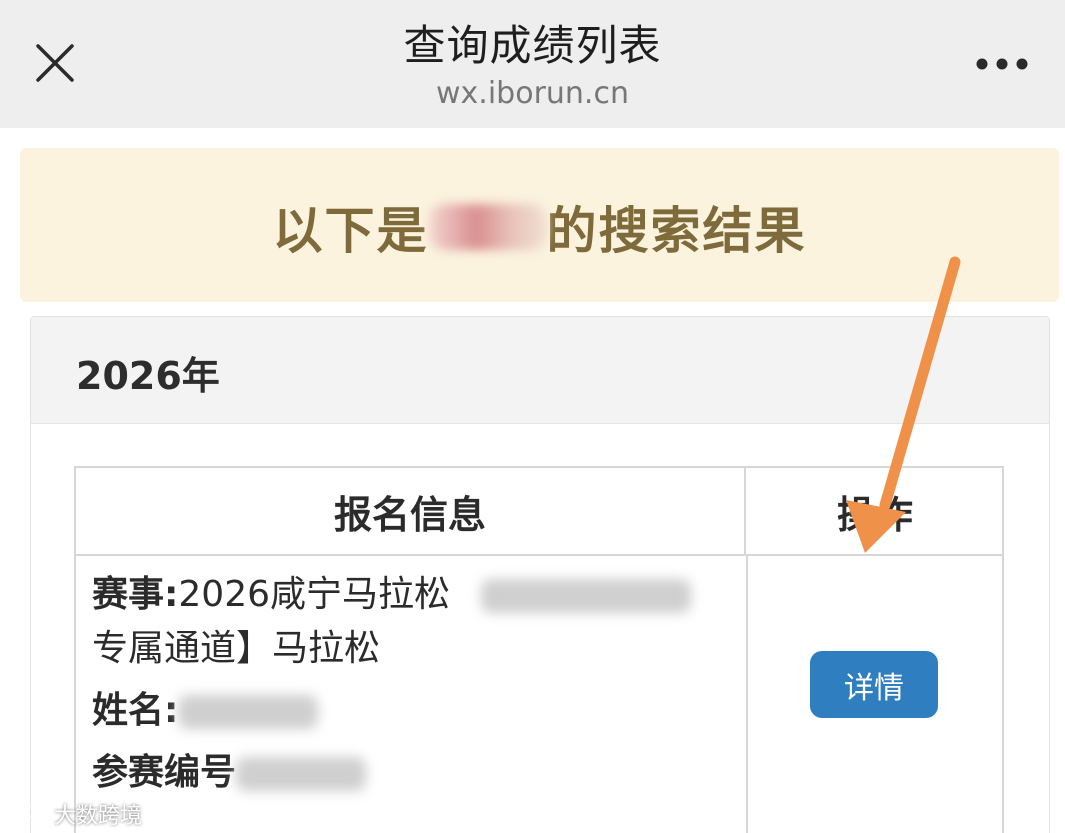  I want to click on watermark: 大数跨境, so click(76, 814).